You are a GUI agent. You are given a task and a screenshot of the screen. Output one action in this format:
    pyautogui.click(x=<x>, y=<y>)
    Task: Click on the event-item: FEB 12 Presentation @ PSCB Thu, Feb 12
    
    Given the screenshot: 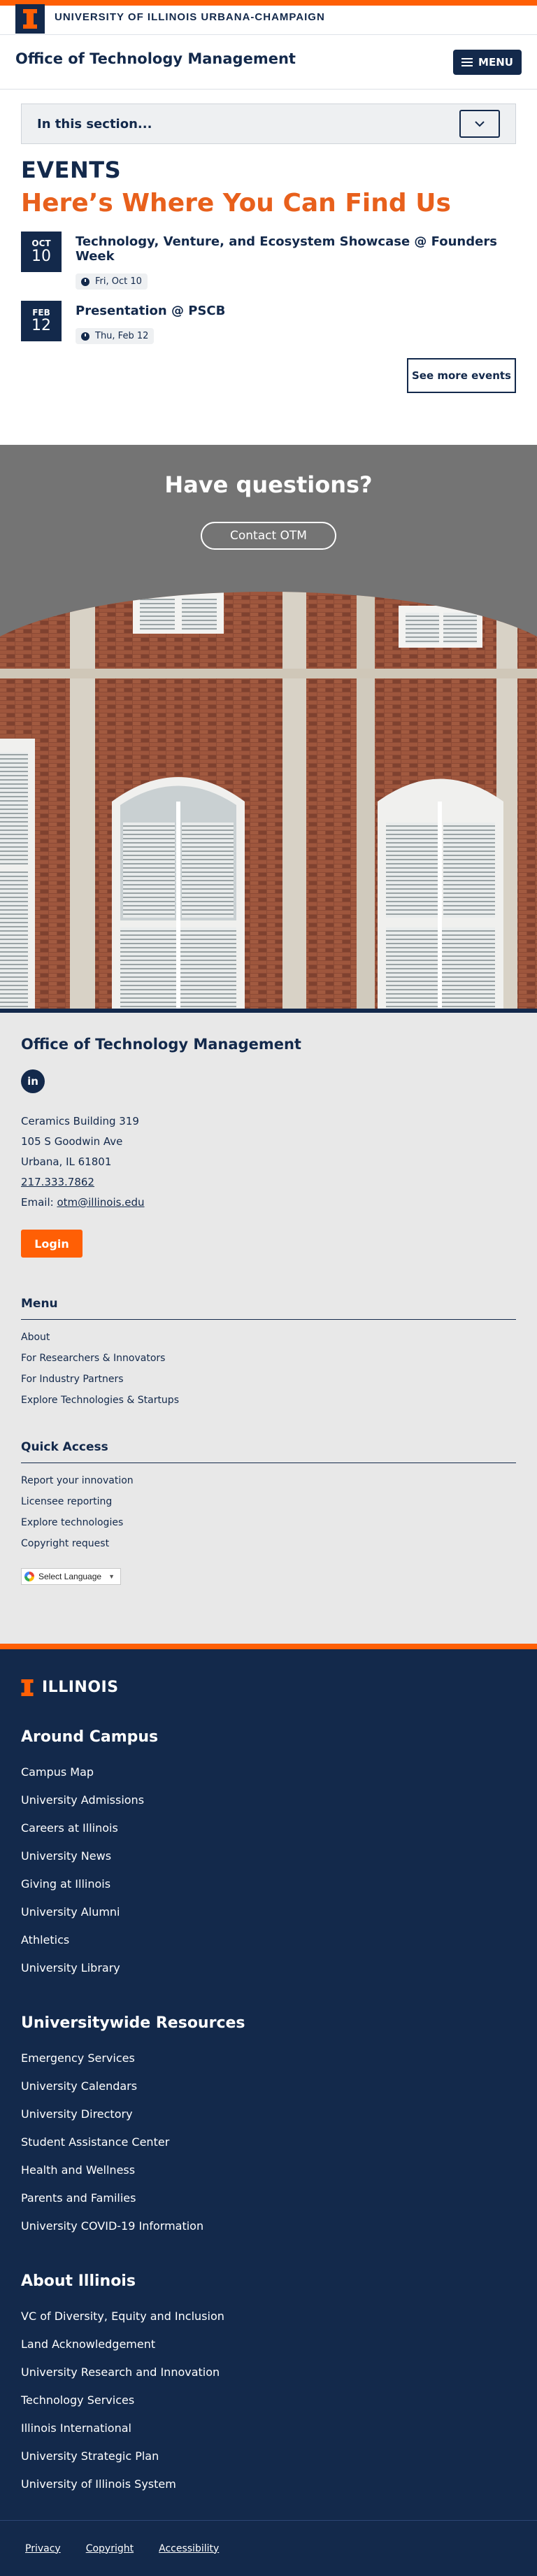 What is the action you would take?
    pyautogui.click(x=268, y=322)
    